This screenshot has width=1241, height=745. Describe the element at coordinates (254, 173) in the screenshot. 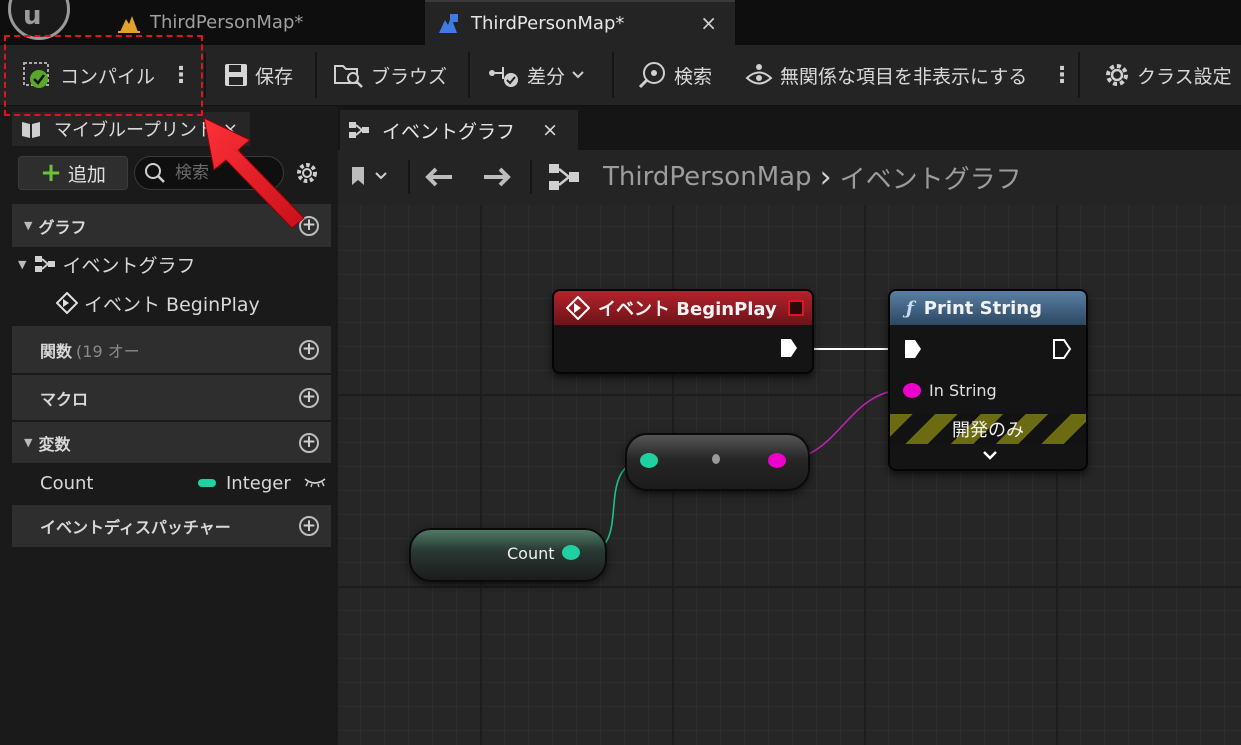

I see `annotation-arrow-icon` at that location.